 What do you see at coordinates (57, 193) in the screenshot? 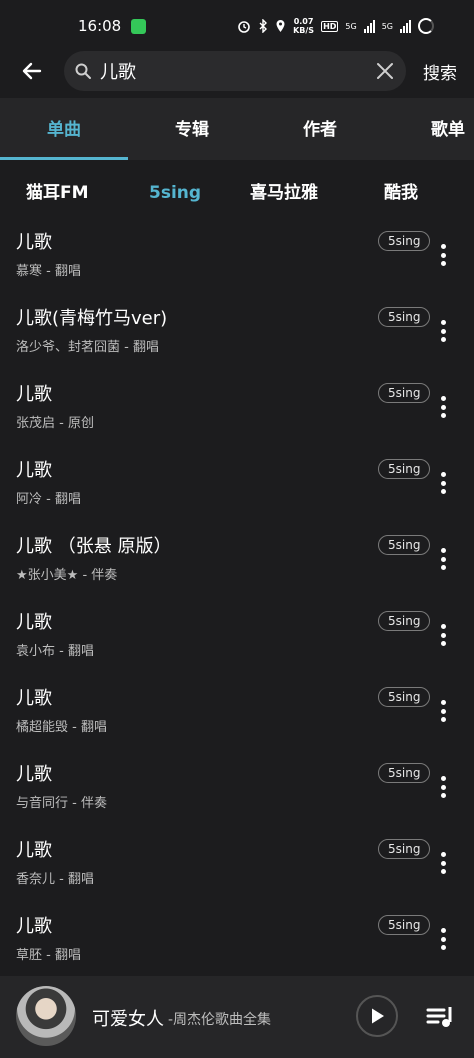
I see `source-maoer-fm: 猫耳FM` at bounding box center [57, 193].